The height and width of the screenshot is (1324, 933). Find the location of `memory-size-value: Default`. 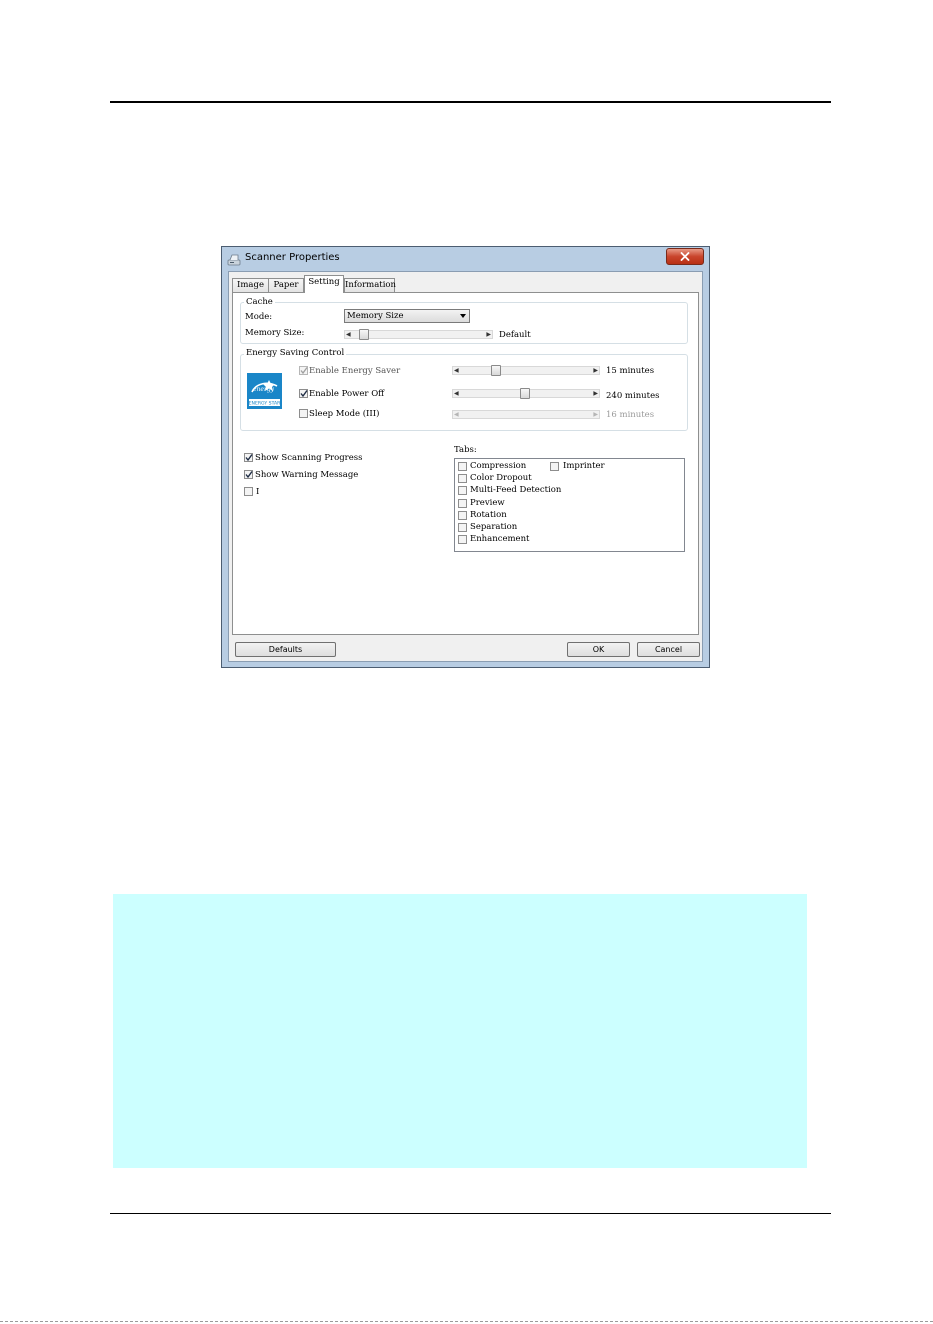

memory-size-value: Default is located at coordinates (515, 335).